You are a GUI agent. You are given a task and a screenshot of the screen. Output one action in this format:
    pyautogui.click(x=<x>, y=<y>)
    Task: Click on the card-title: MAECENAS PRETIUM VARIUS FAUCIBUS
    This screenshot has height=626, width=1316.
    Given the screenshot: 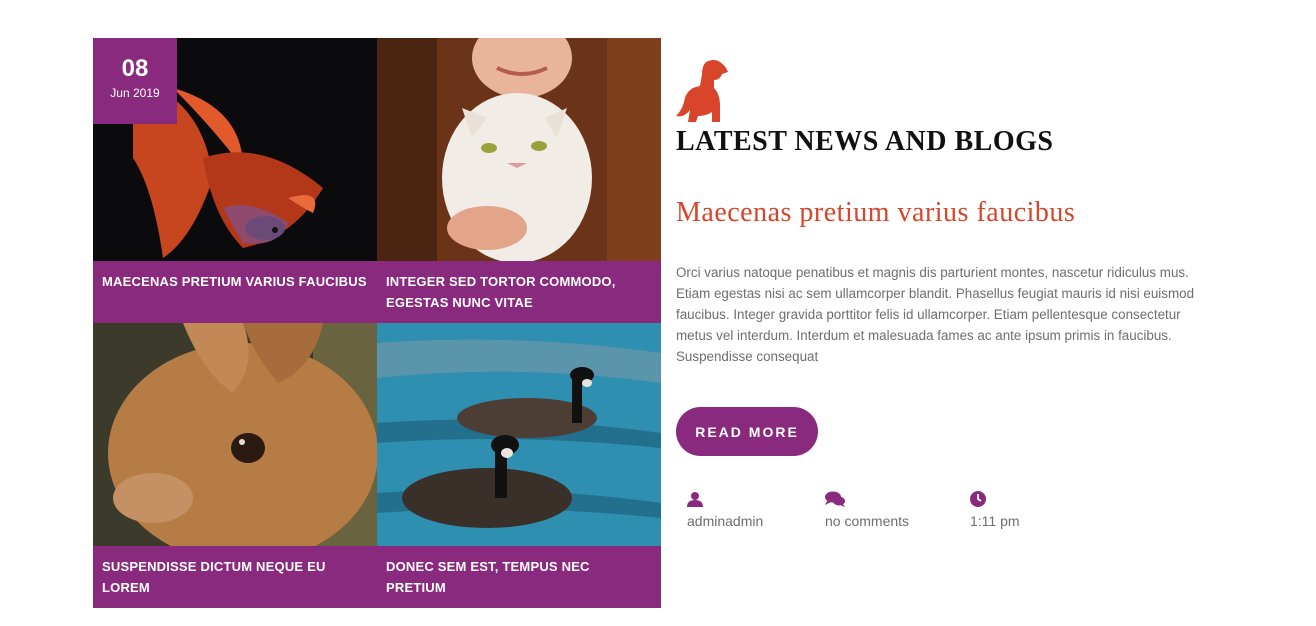 What is the action you would take?
    pyautogui.click(x=235, y=292)
    